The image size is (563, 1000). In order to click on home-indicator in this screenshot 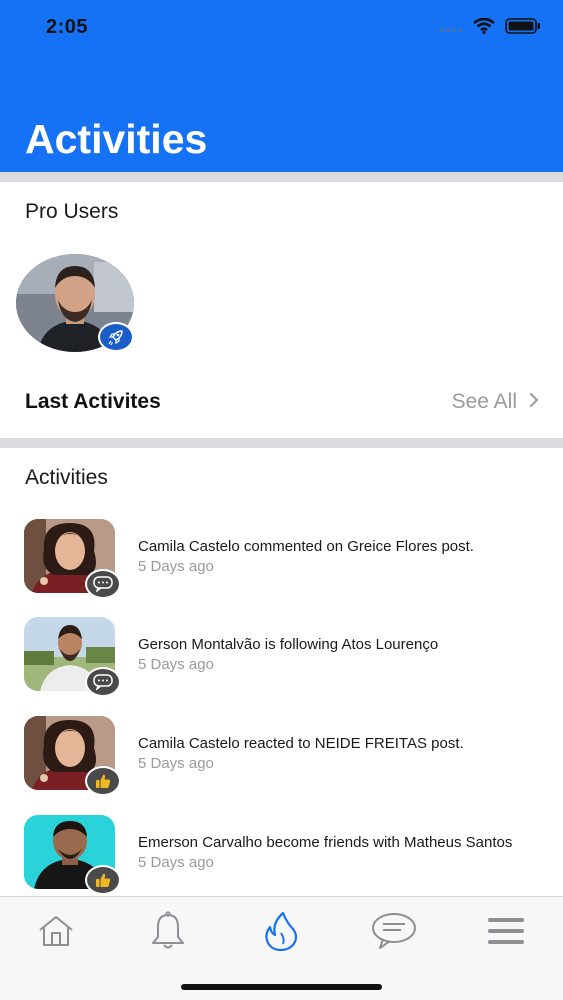, I will do `click(281, 987)`.